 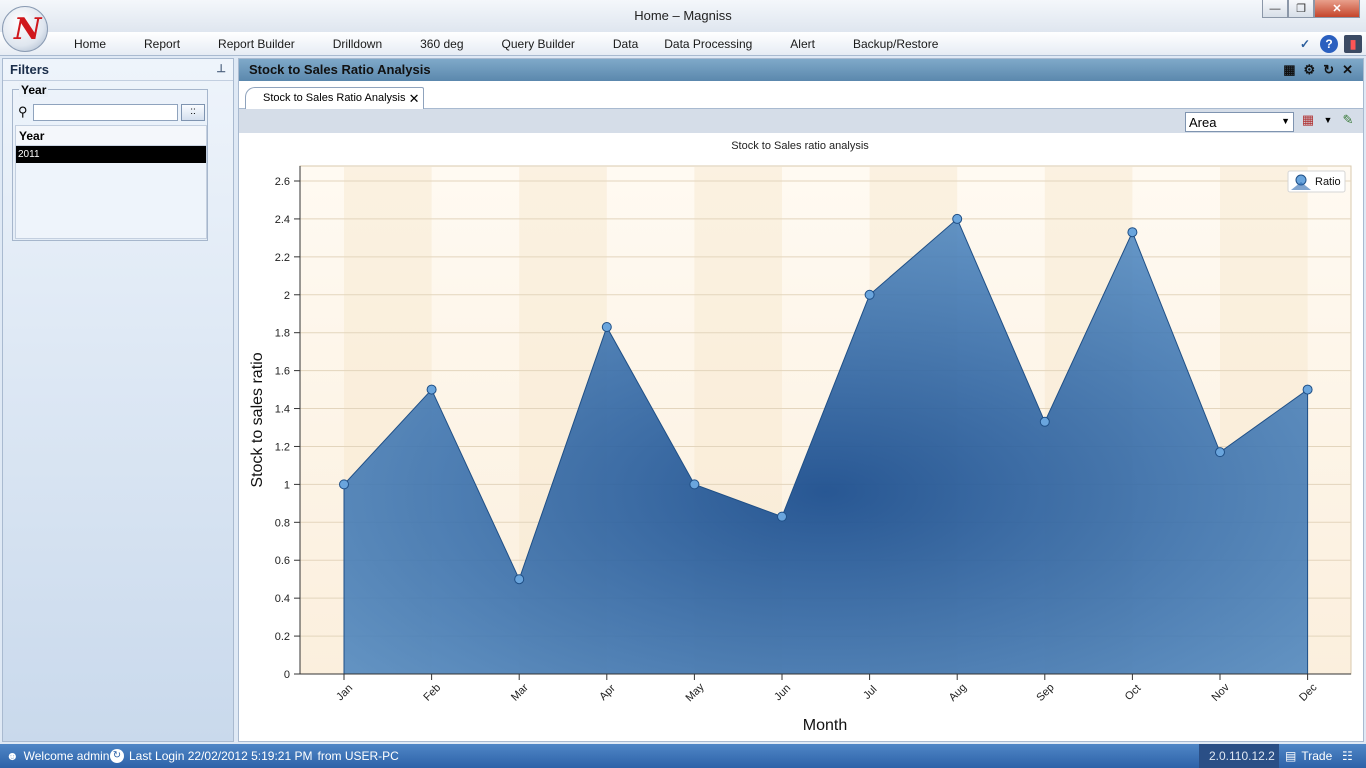 I want to click on x-tick-label: Sep, so click(x=1045, y=693).